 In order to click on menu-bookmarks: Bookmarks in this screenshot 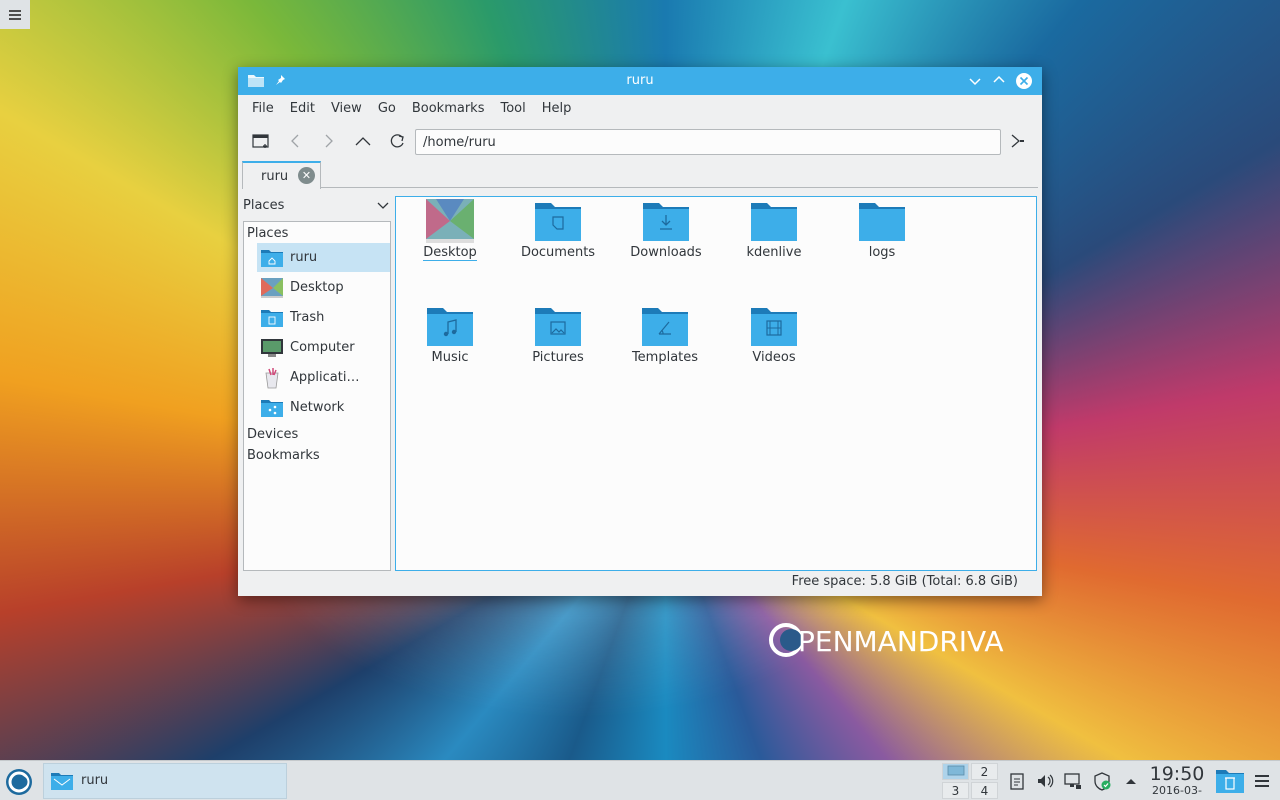, I will do `click(448, 108)`.